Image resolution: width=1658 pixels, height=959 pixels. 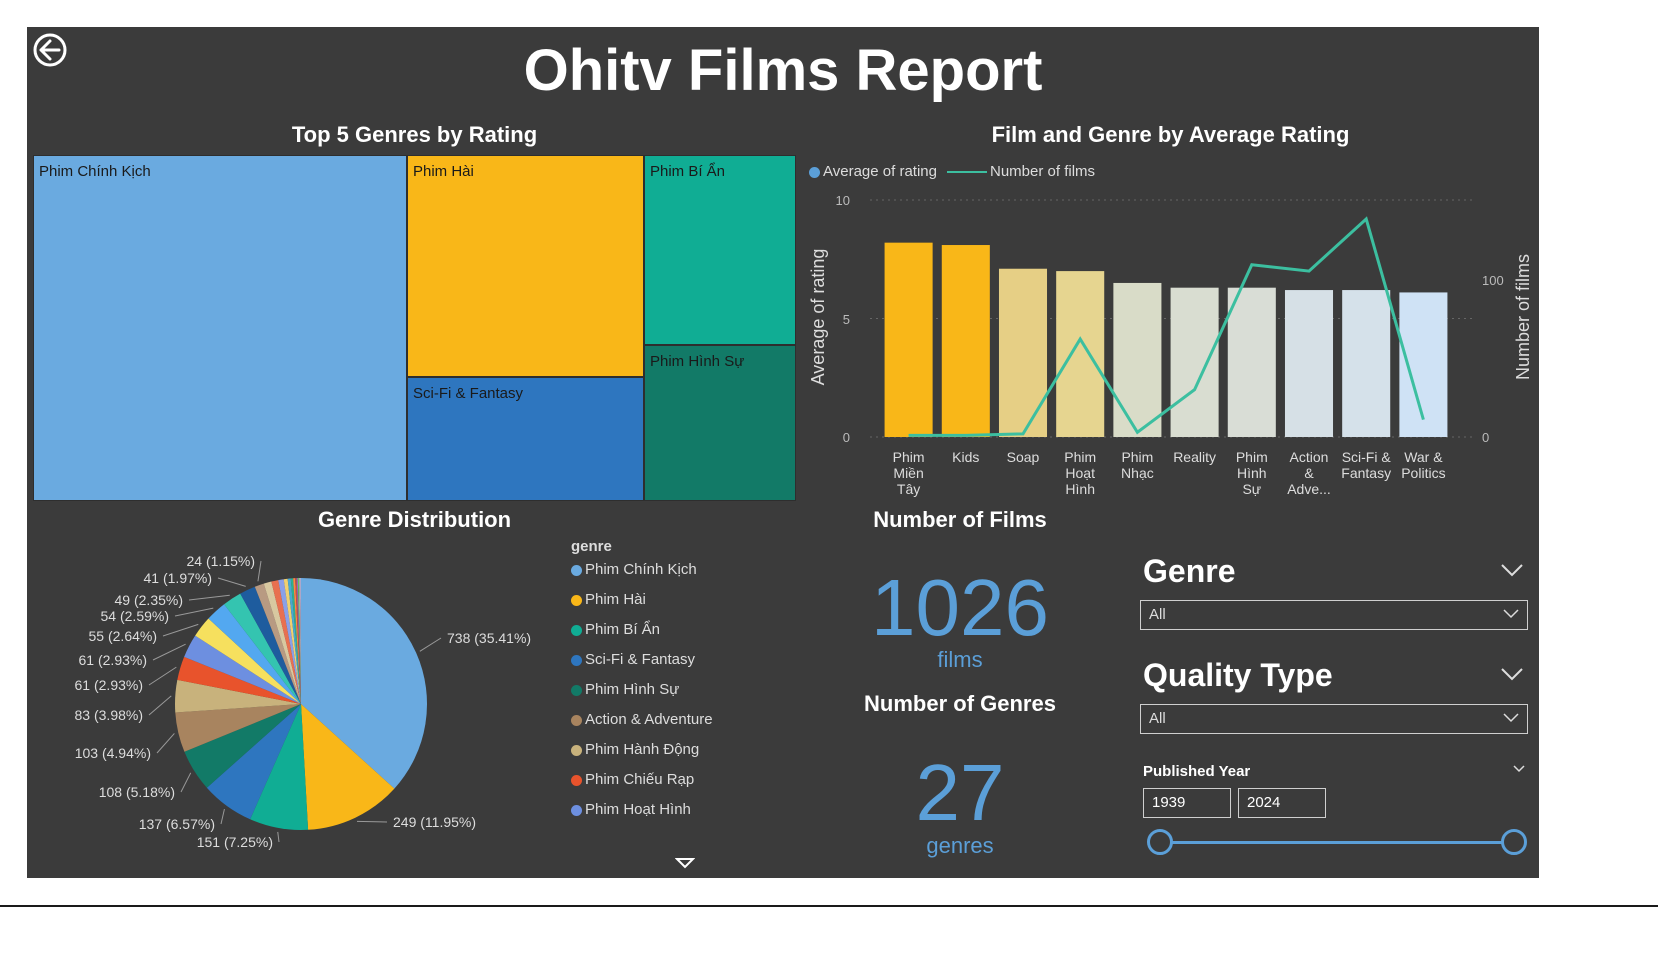 I want to click on x-tick-label: Phim, so click(x=1252, y=457).